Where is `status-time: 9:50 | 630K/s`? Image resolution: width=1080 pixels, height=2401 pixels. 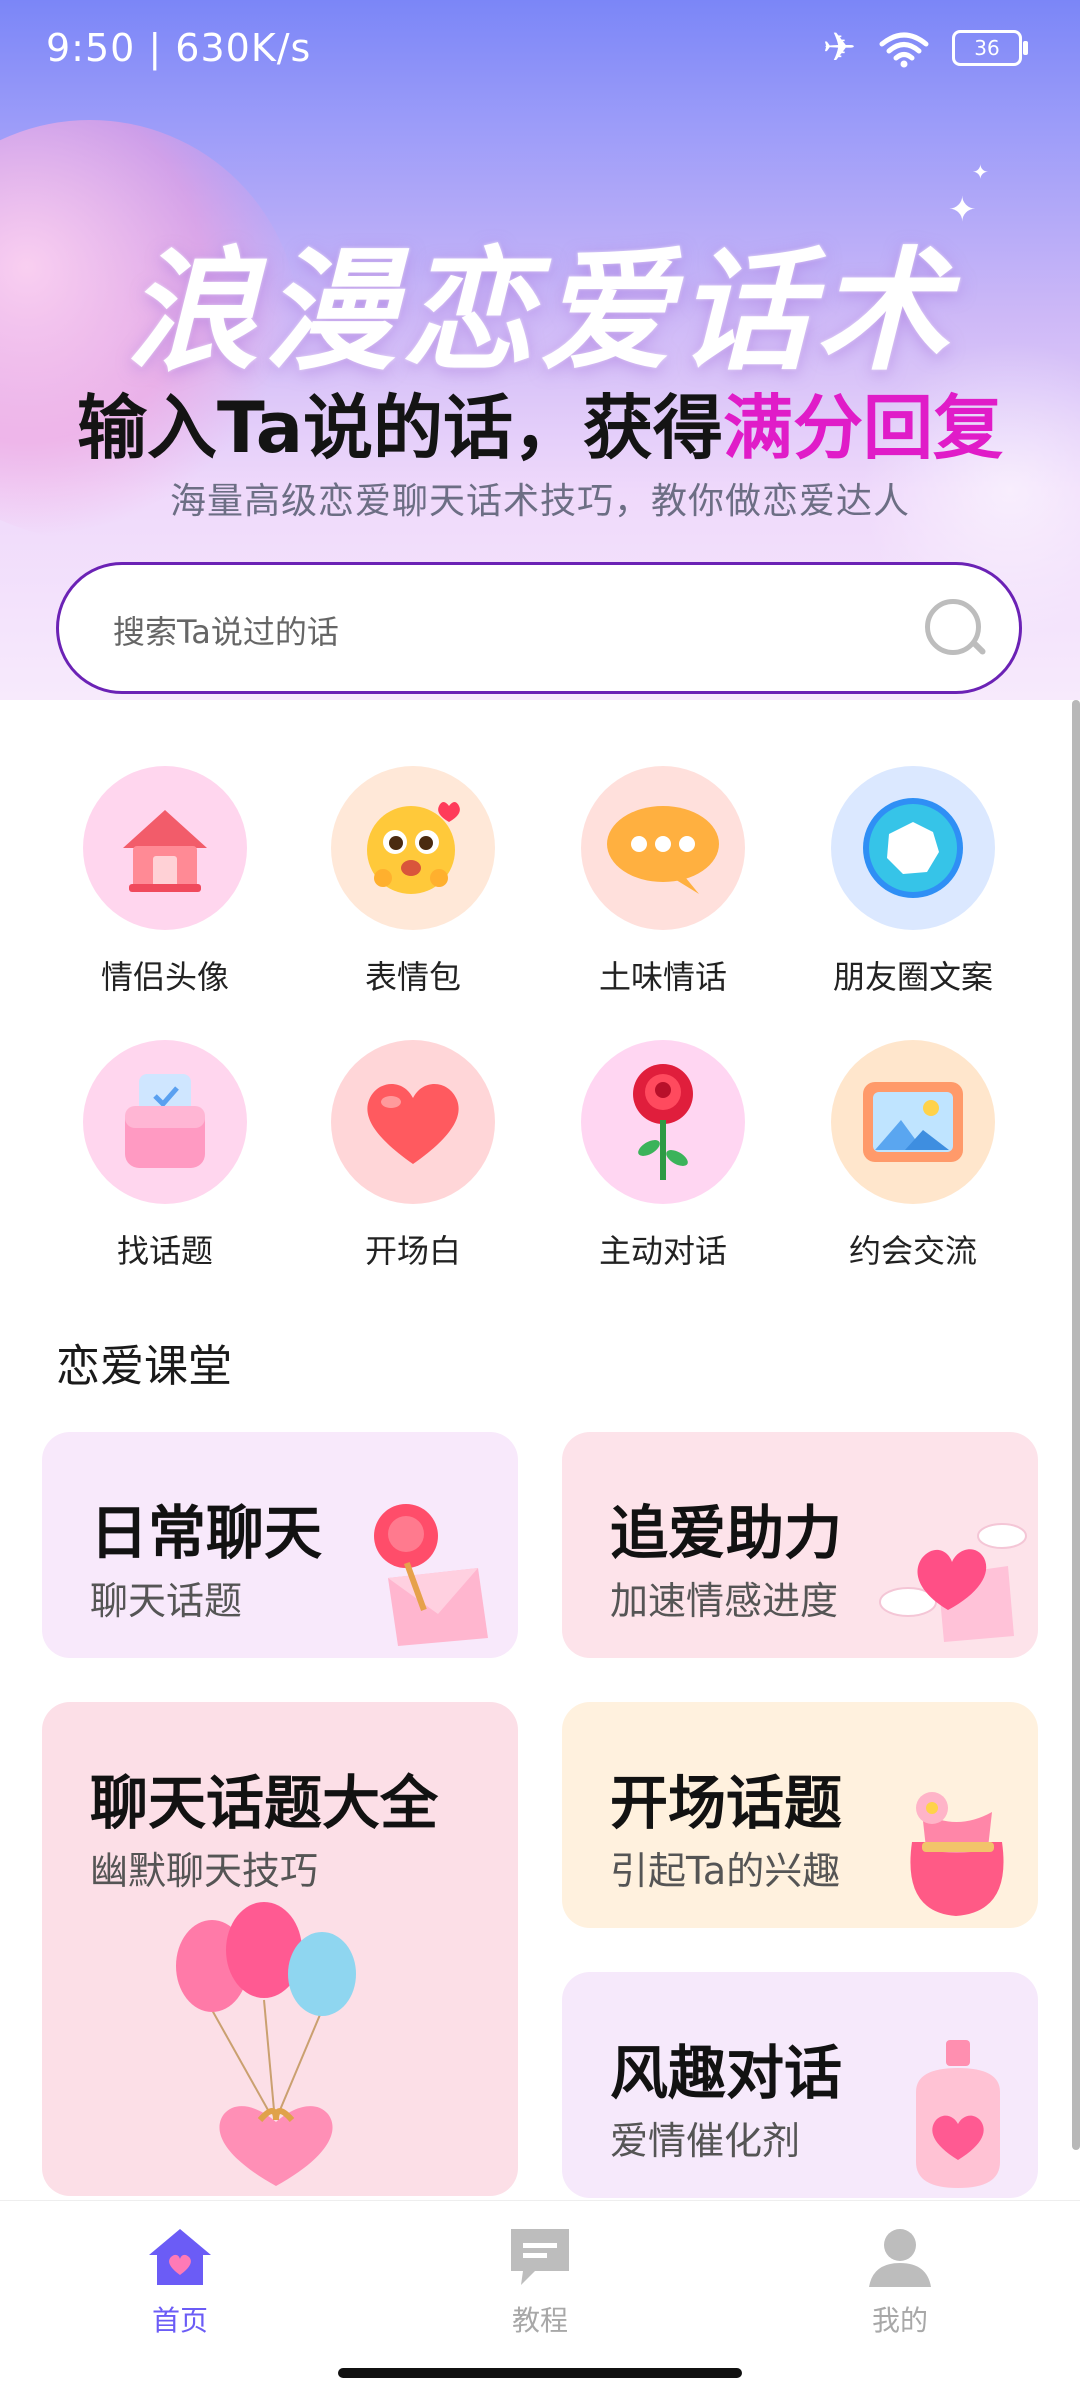
status-time: 9:50 | 630K/s is located at coordinates (179, 48).